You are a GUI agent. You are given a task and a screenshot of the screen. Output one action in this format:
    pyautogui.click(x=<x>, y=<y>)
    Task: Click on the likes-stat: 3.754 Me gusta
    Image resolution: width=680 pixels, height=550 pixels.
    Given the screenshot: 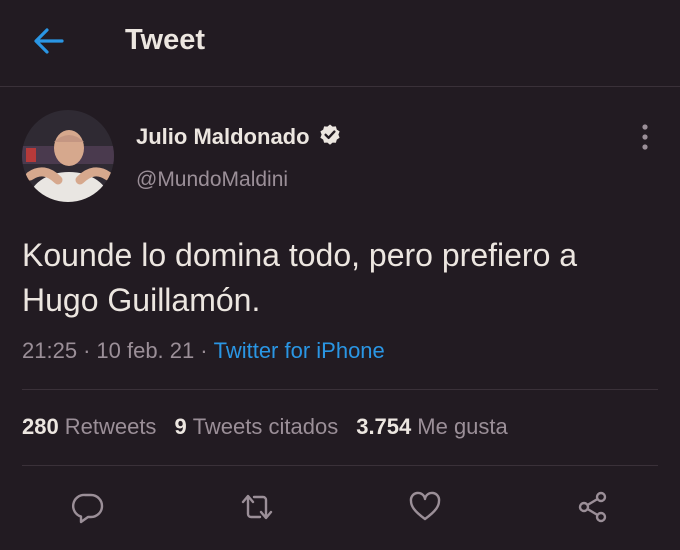 What is the action you would take?
    pyautogui.click(x=432, y=427)
    